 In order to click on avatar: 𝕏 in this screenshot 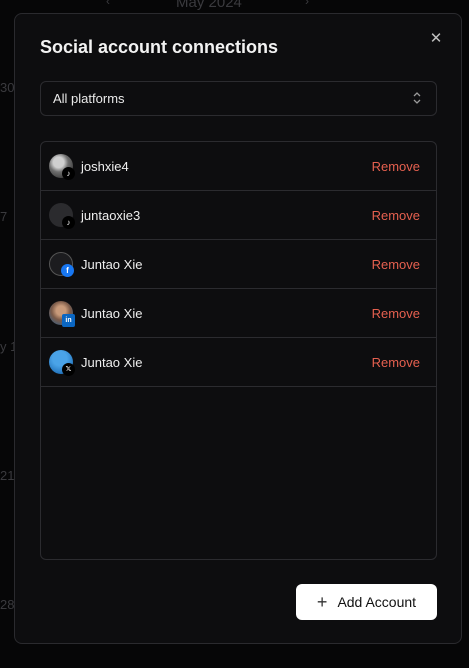, I will do `click(62, 363)`.